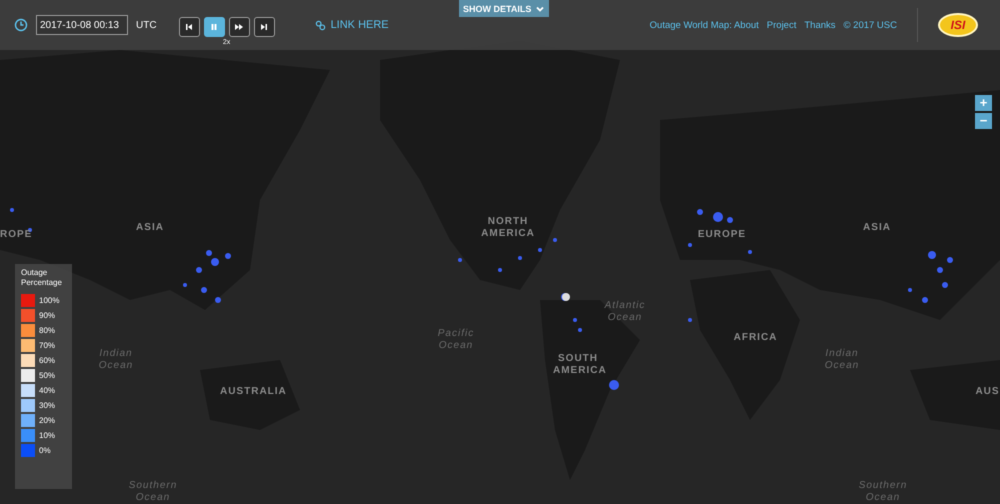 The height and width of the screenshot is (504, 1000). I want to click on pause-icon, so click(214, 27).